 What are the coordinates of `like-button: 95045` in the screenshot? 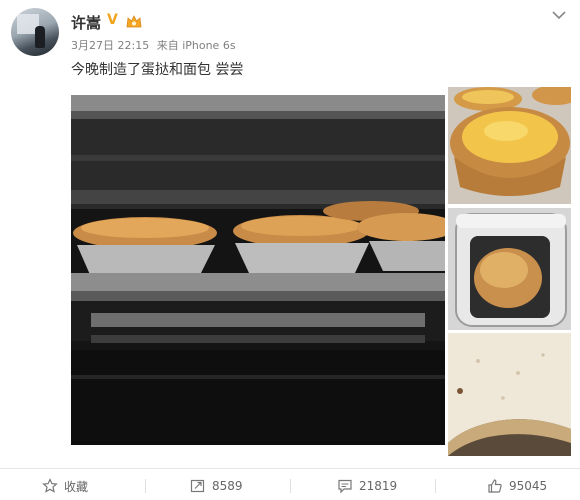 It's located at (517, 486).